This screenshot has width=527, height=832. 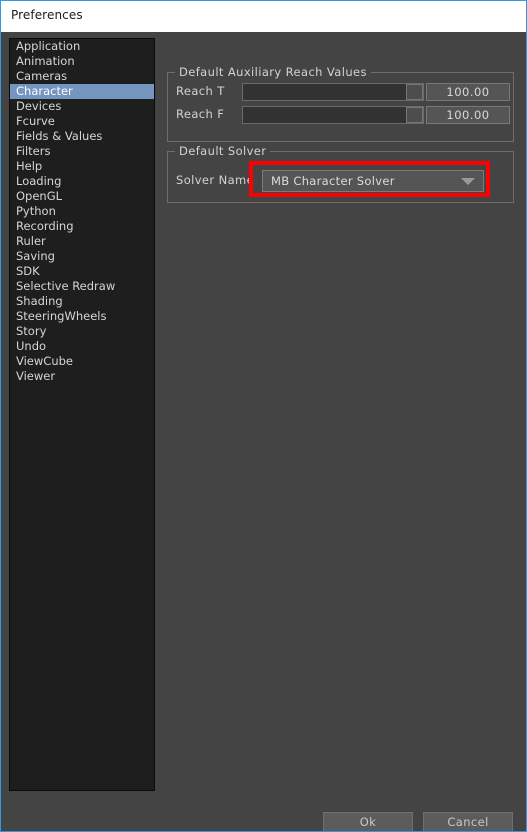 What do you see at coordinates (82, 61) in the screenshot?
I see `sidebar-item-animation: Animation` at bounding box center [82, 61].